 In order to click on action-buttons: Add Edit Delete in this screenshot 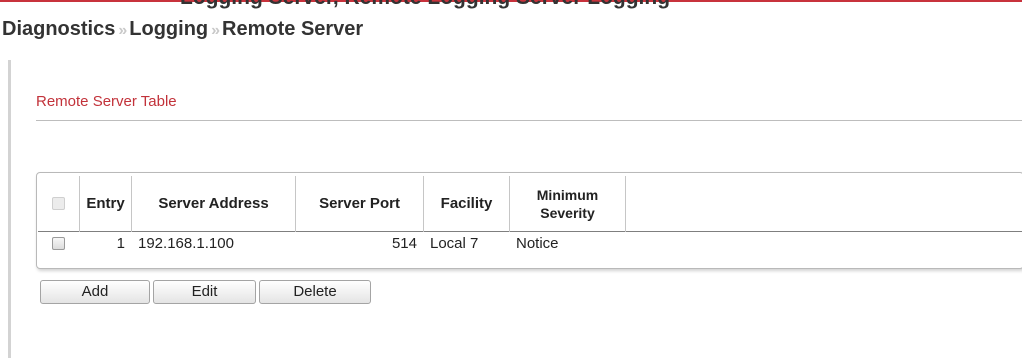, I will do `click(207, 292)`.